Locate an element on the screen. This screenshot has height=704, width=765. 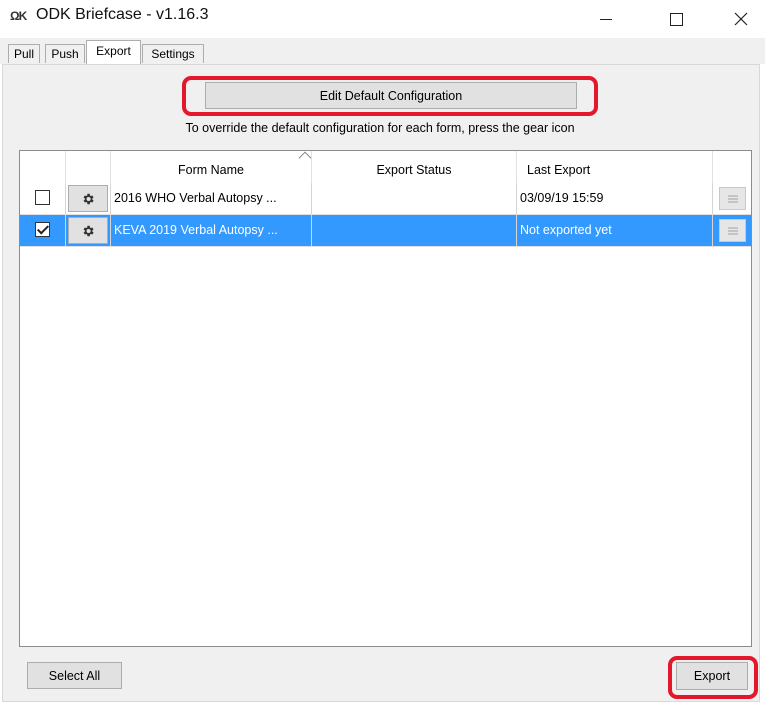
select-all-button: Select All is located at coordinates (74, 675).